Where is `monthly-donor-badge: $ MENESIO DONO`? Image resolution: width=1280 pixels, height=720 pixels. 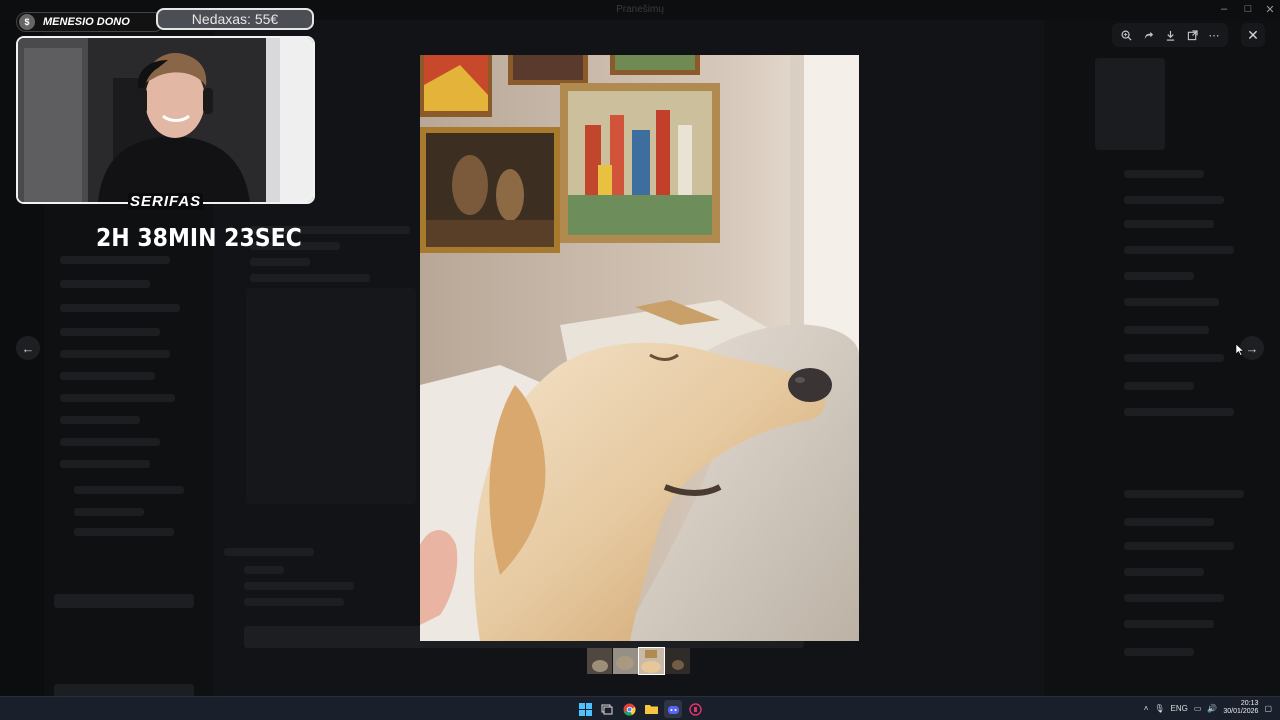 monthly-donor-badge: $ MENESIO DONO is located at coordinates (90, 22).